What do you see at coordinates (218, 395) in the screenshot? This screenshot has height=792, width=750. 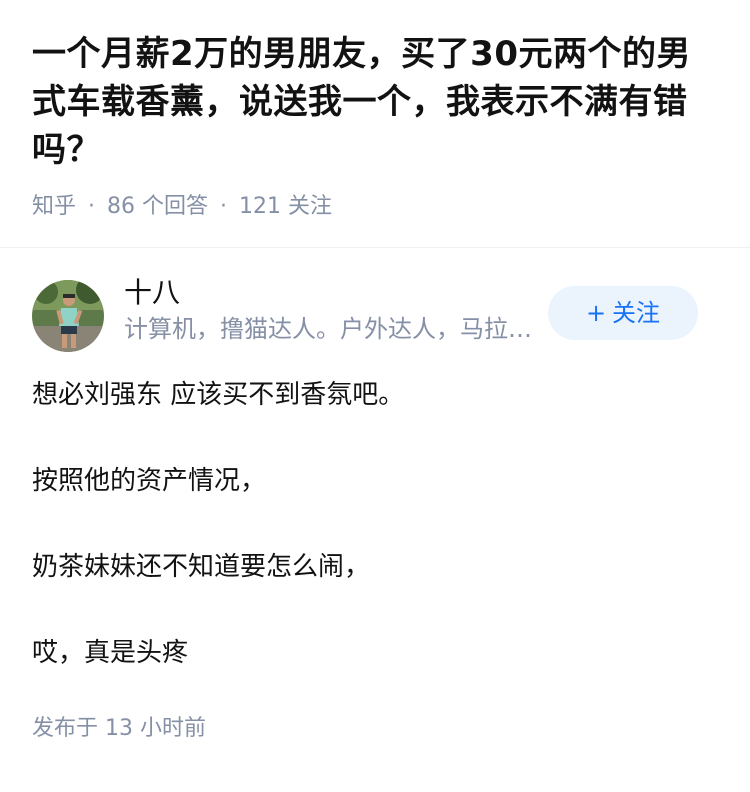 I see `answer-paragraph: 想必刘强东 应该买不到香氛吧。` at bounding box center [218, 395].